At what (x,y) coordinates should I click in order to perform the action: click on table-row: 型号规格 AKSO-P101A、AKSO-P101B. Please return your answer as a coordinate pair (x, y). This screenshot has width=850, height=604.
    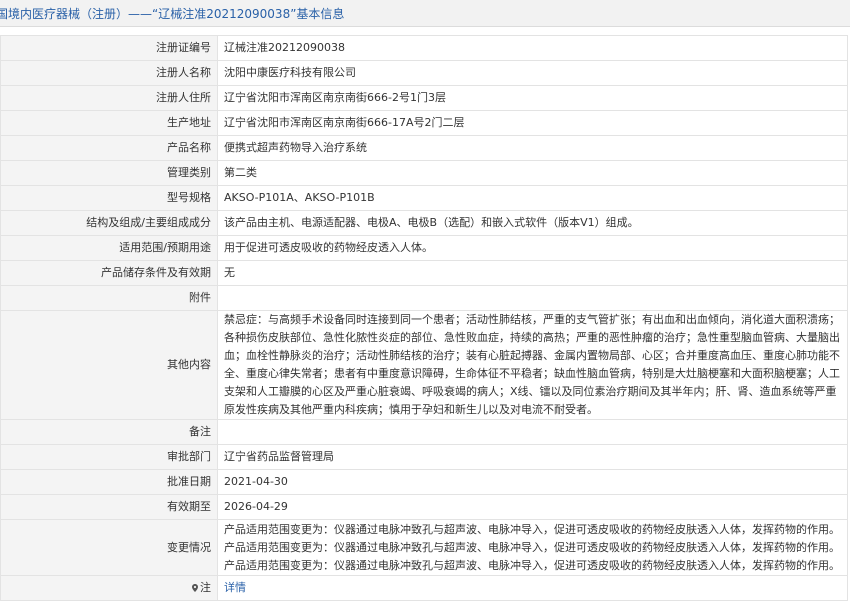
    Looking at the image, I should click on (424, 198).